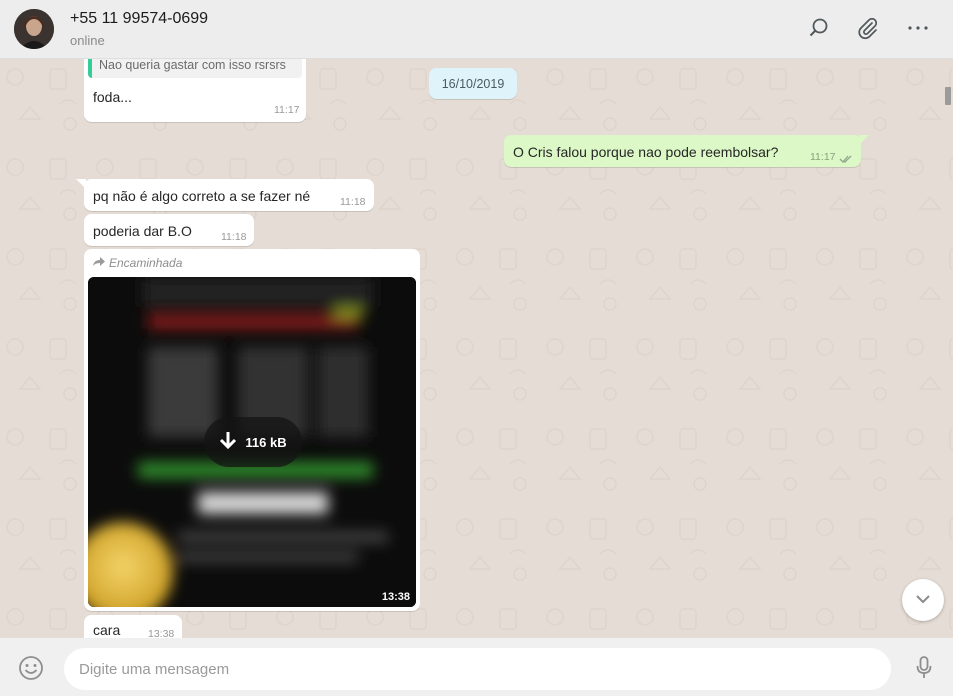  What do you see at coordinates (846, 159) in the screenshot?
I see `read-ticks-icon` at bounding box center [846, 159].